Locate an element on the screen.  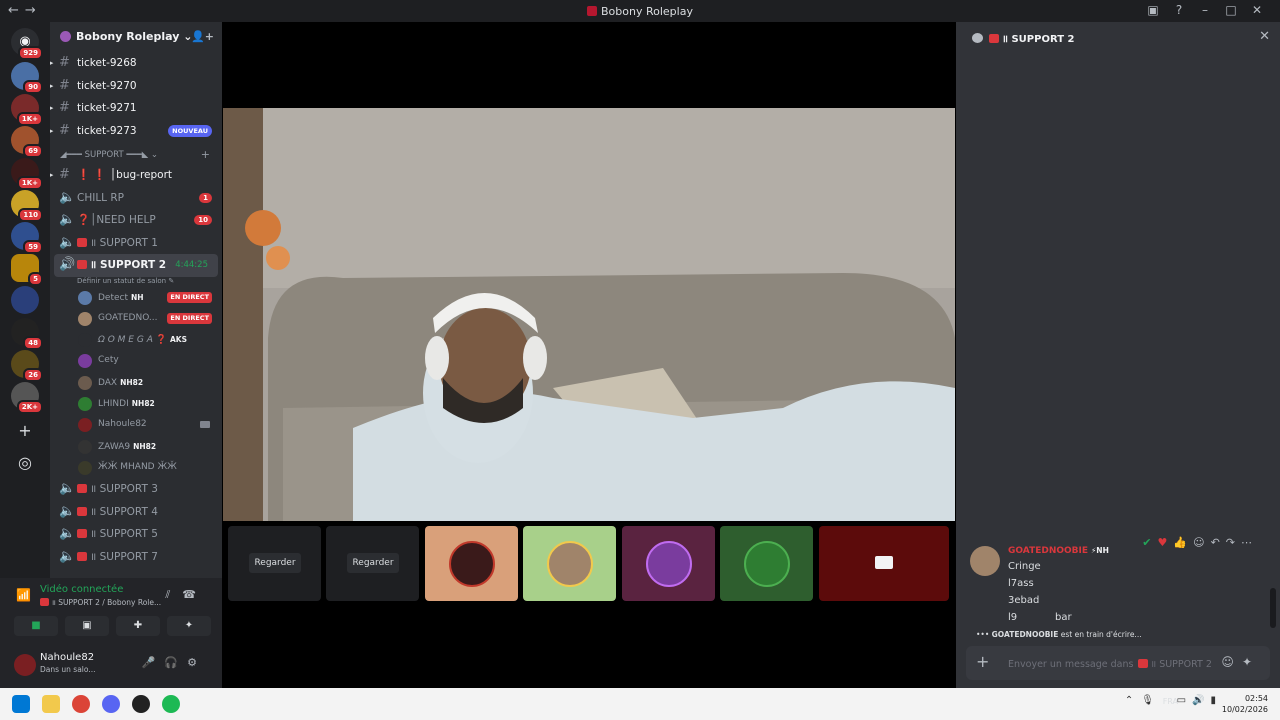
create-channel-icon: + is located at coordinates (205, 155).